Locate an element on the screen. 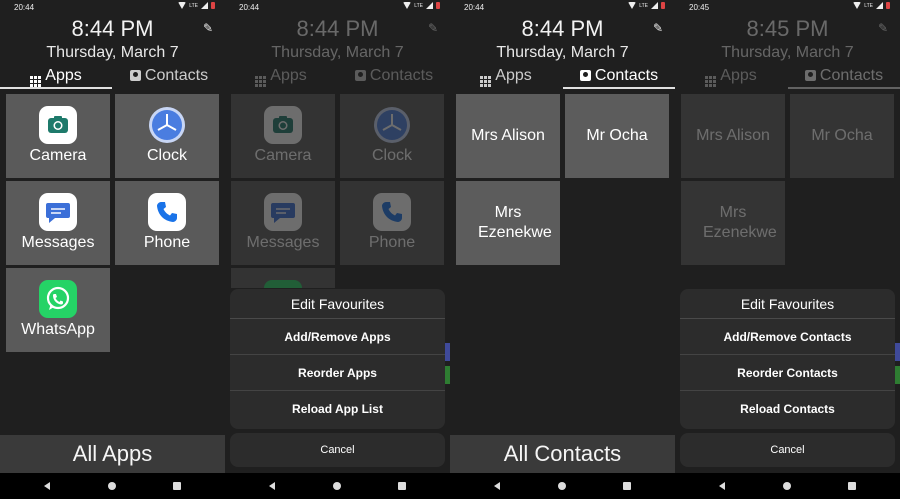  all-apps-button: All Apps is located at coordinates (112, 454).